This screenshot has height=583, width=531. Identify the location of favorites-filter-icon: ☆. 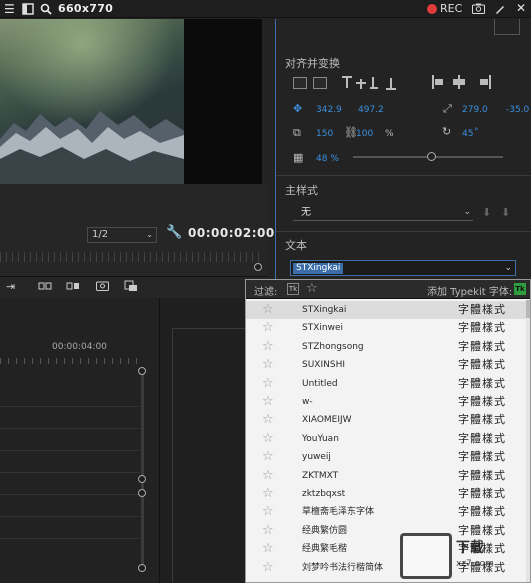
(312, 288).